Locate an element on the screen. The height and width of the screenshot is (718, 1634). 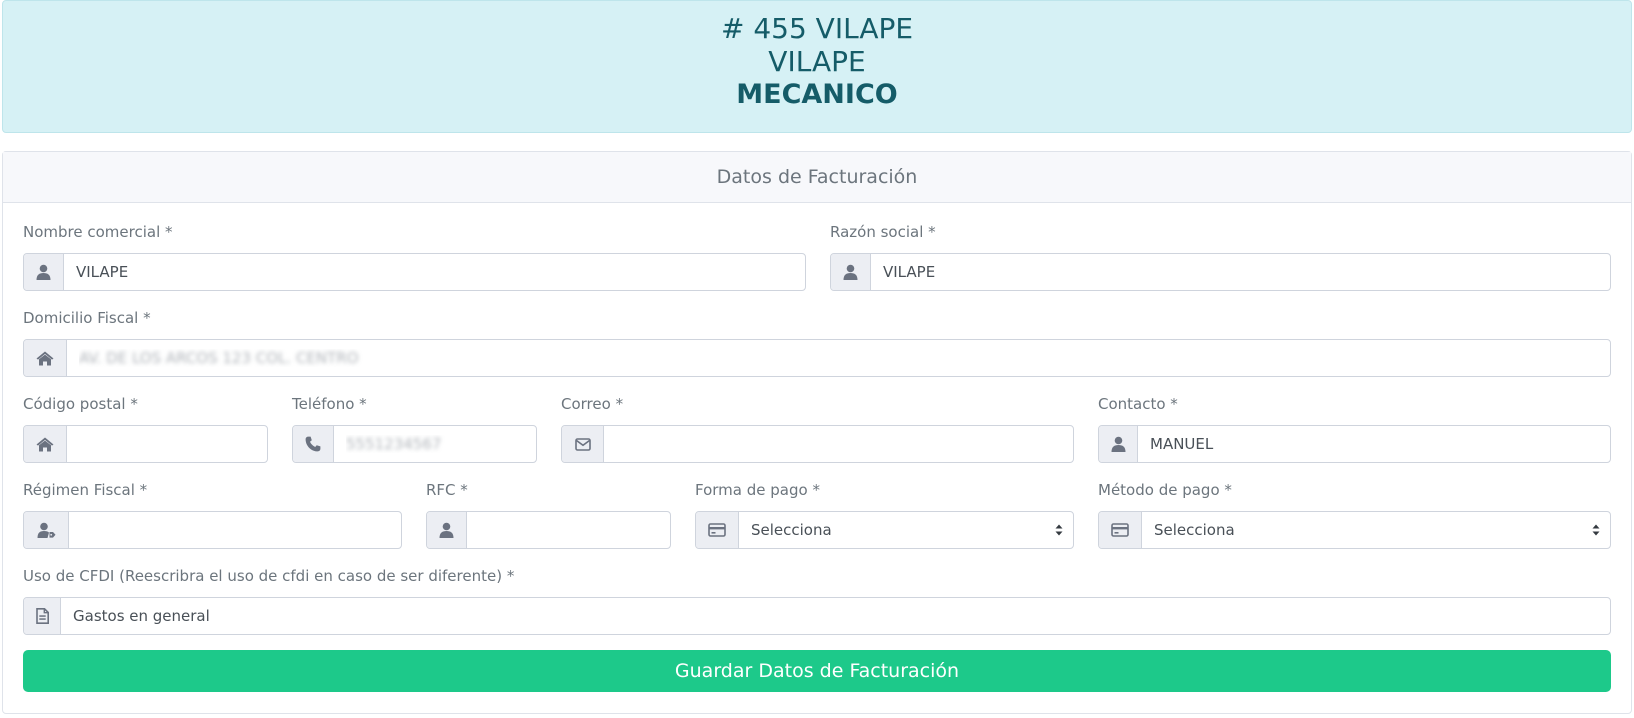
correo-label: Correo * is located at coordinates (592, 404).